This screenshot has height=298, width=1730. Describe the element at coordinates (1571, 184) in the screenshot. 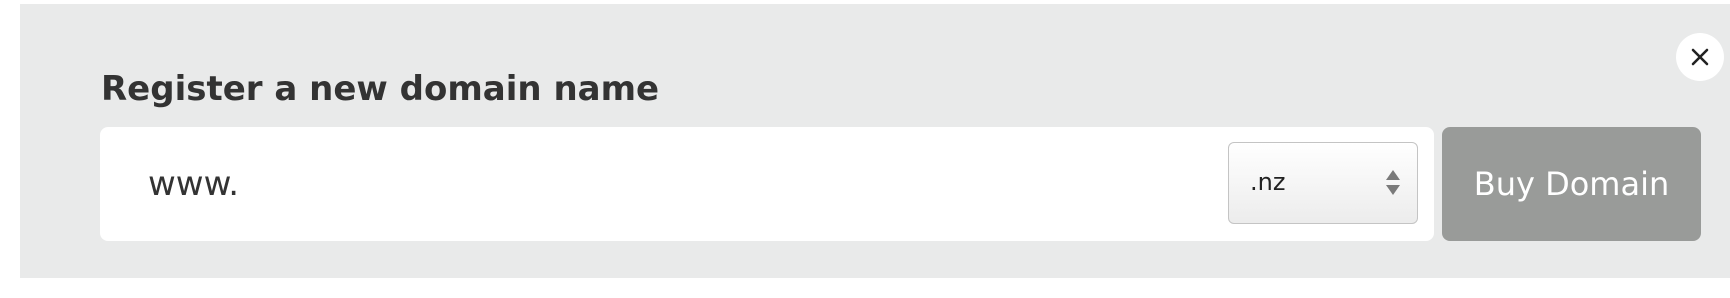

I see `buy-domain-button: Buy Domain` at that location.